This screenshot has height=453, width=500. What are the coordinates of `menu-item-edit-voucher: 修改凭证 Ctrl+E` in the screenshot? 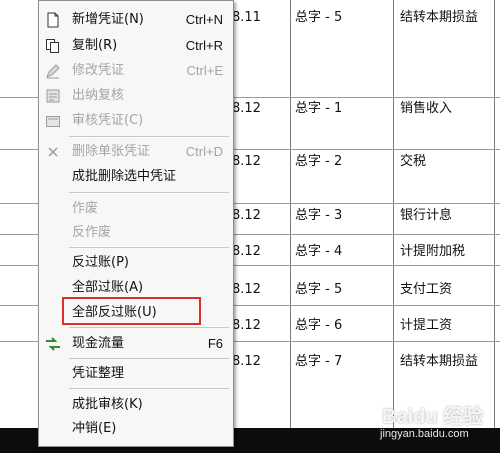 It's located at (136, 71).